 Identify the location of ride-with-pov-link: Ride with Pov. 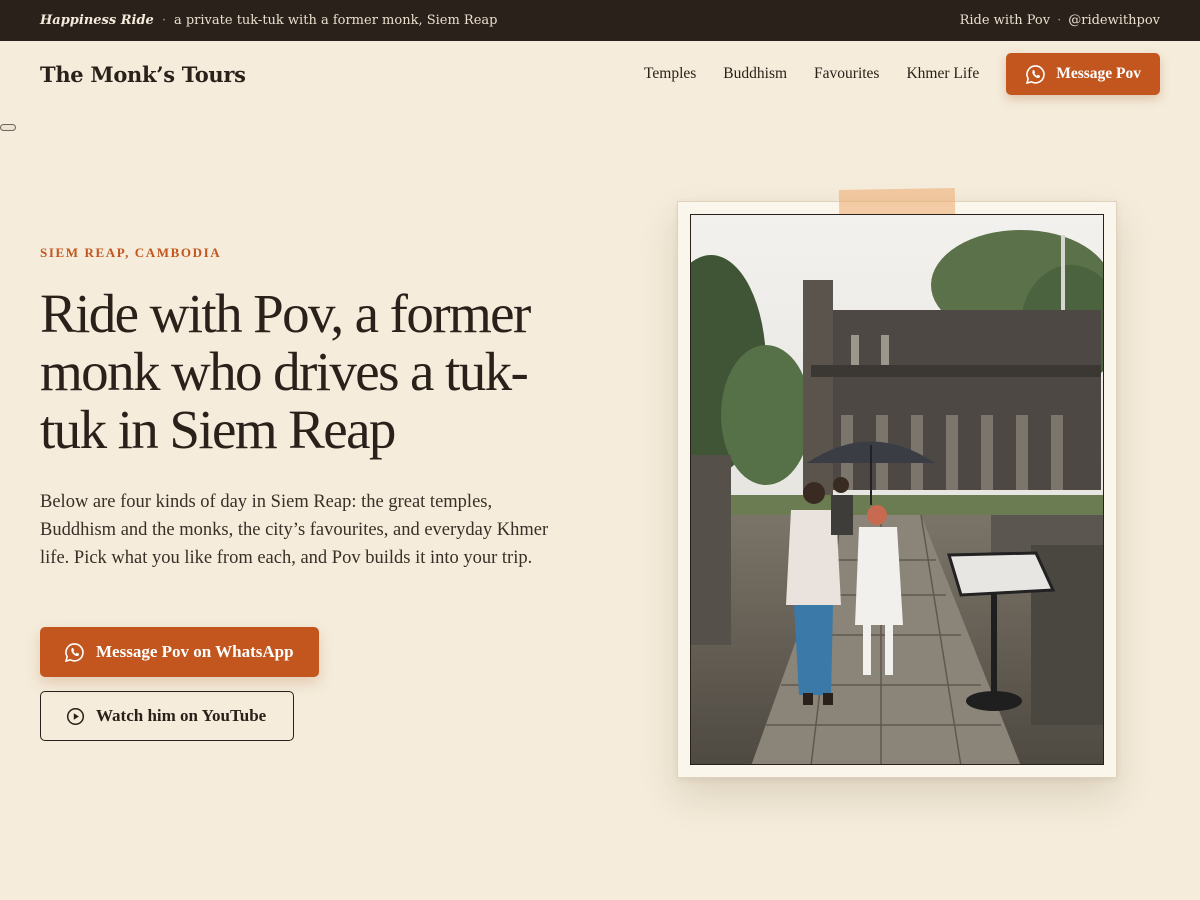
(1005, 20).